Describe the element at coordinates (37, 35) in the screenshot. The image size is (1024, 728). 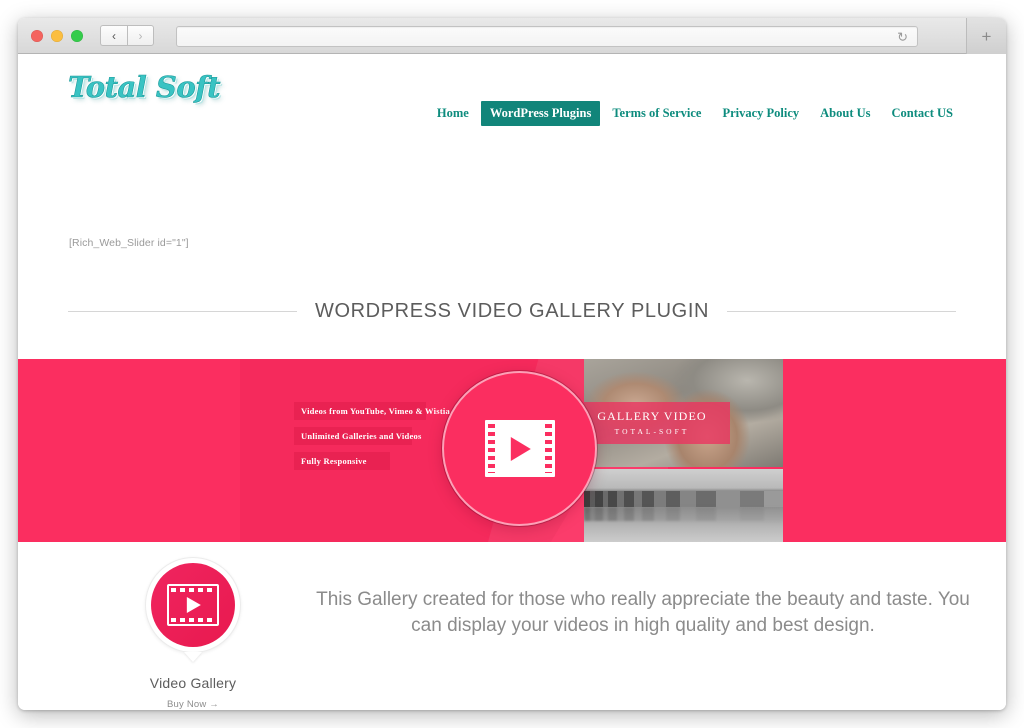
I see `close-window-button` at that location.